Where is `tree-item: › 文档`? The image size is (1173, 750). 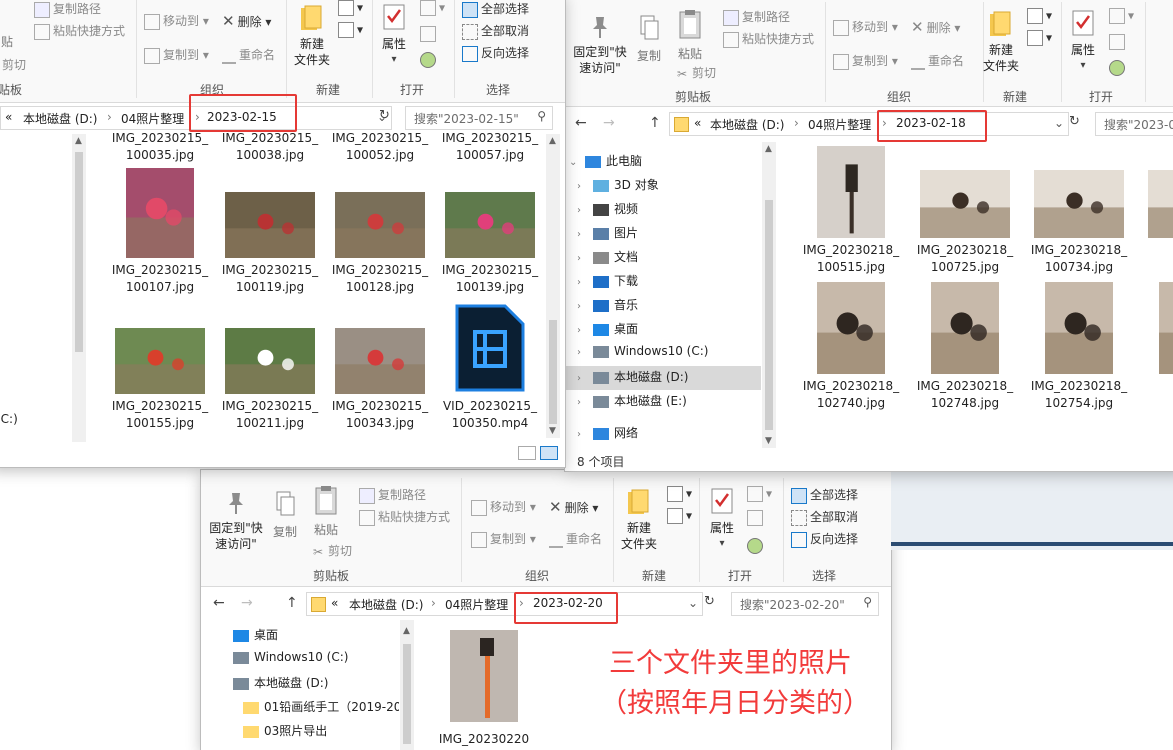 tree-item: › 文档 is located at coordinates (607, 256).